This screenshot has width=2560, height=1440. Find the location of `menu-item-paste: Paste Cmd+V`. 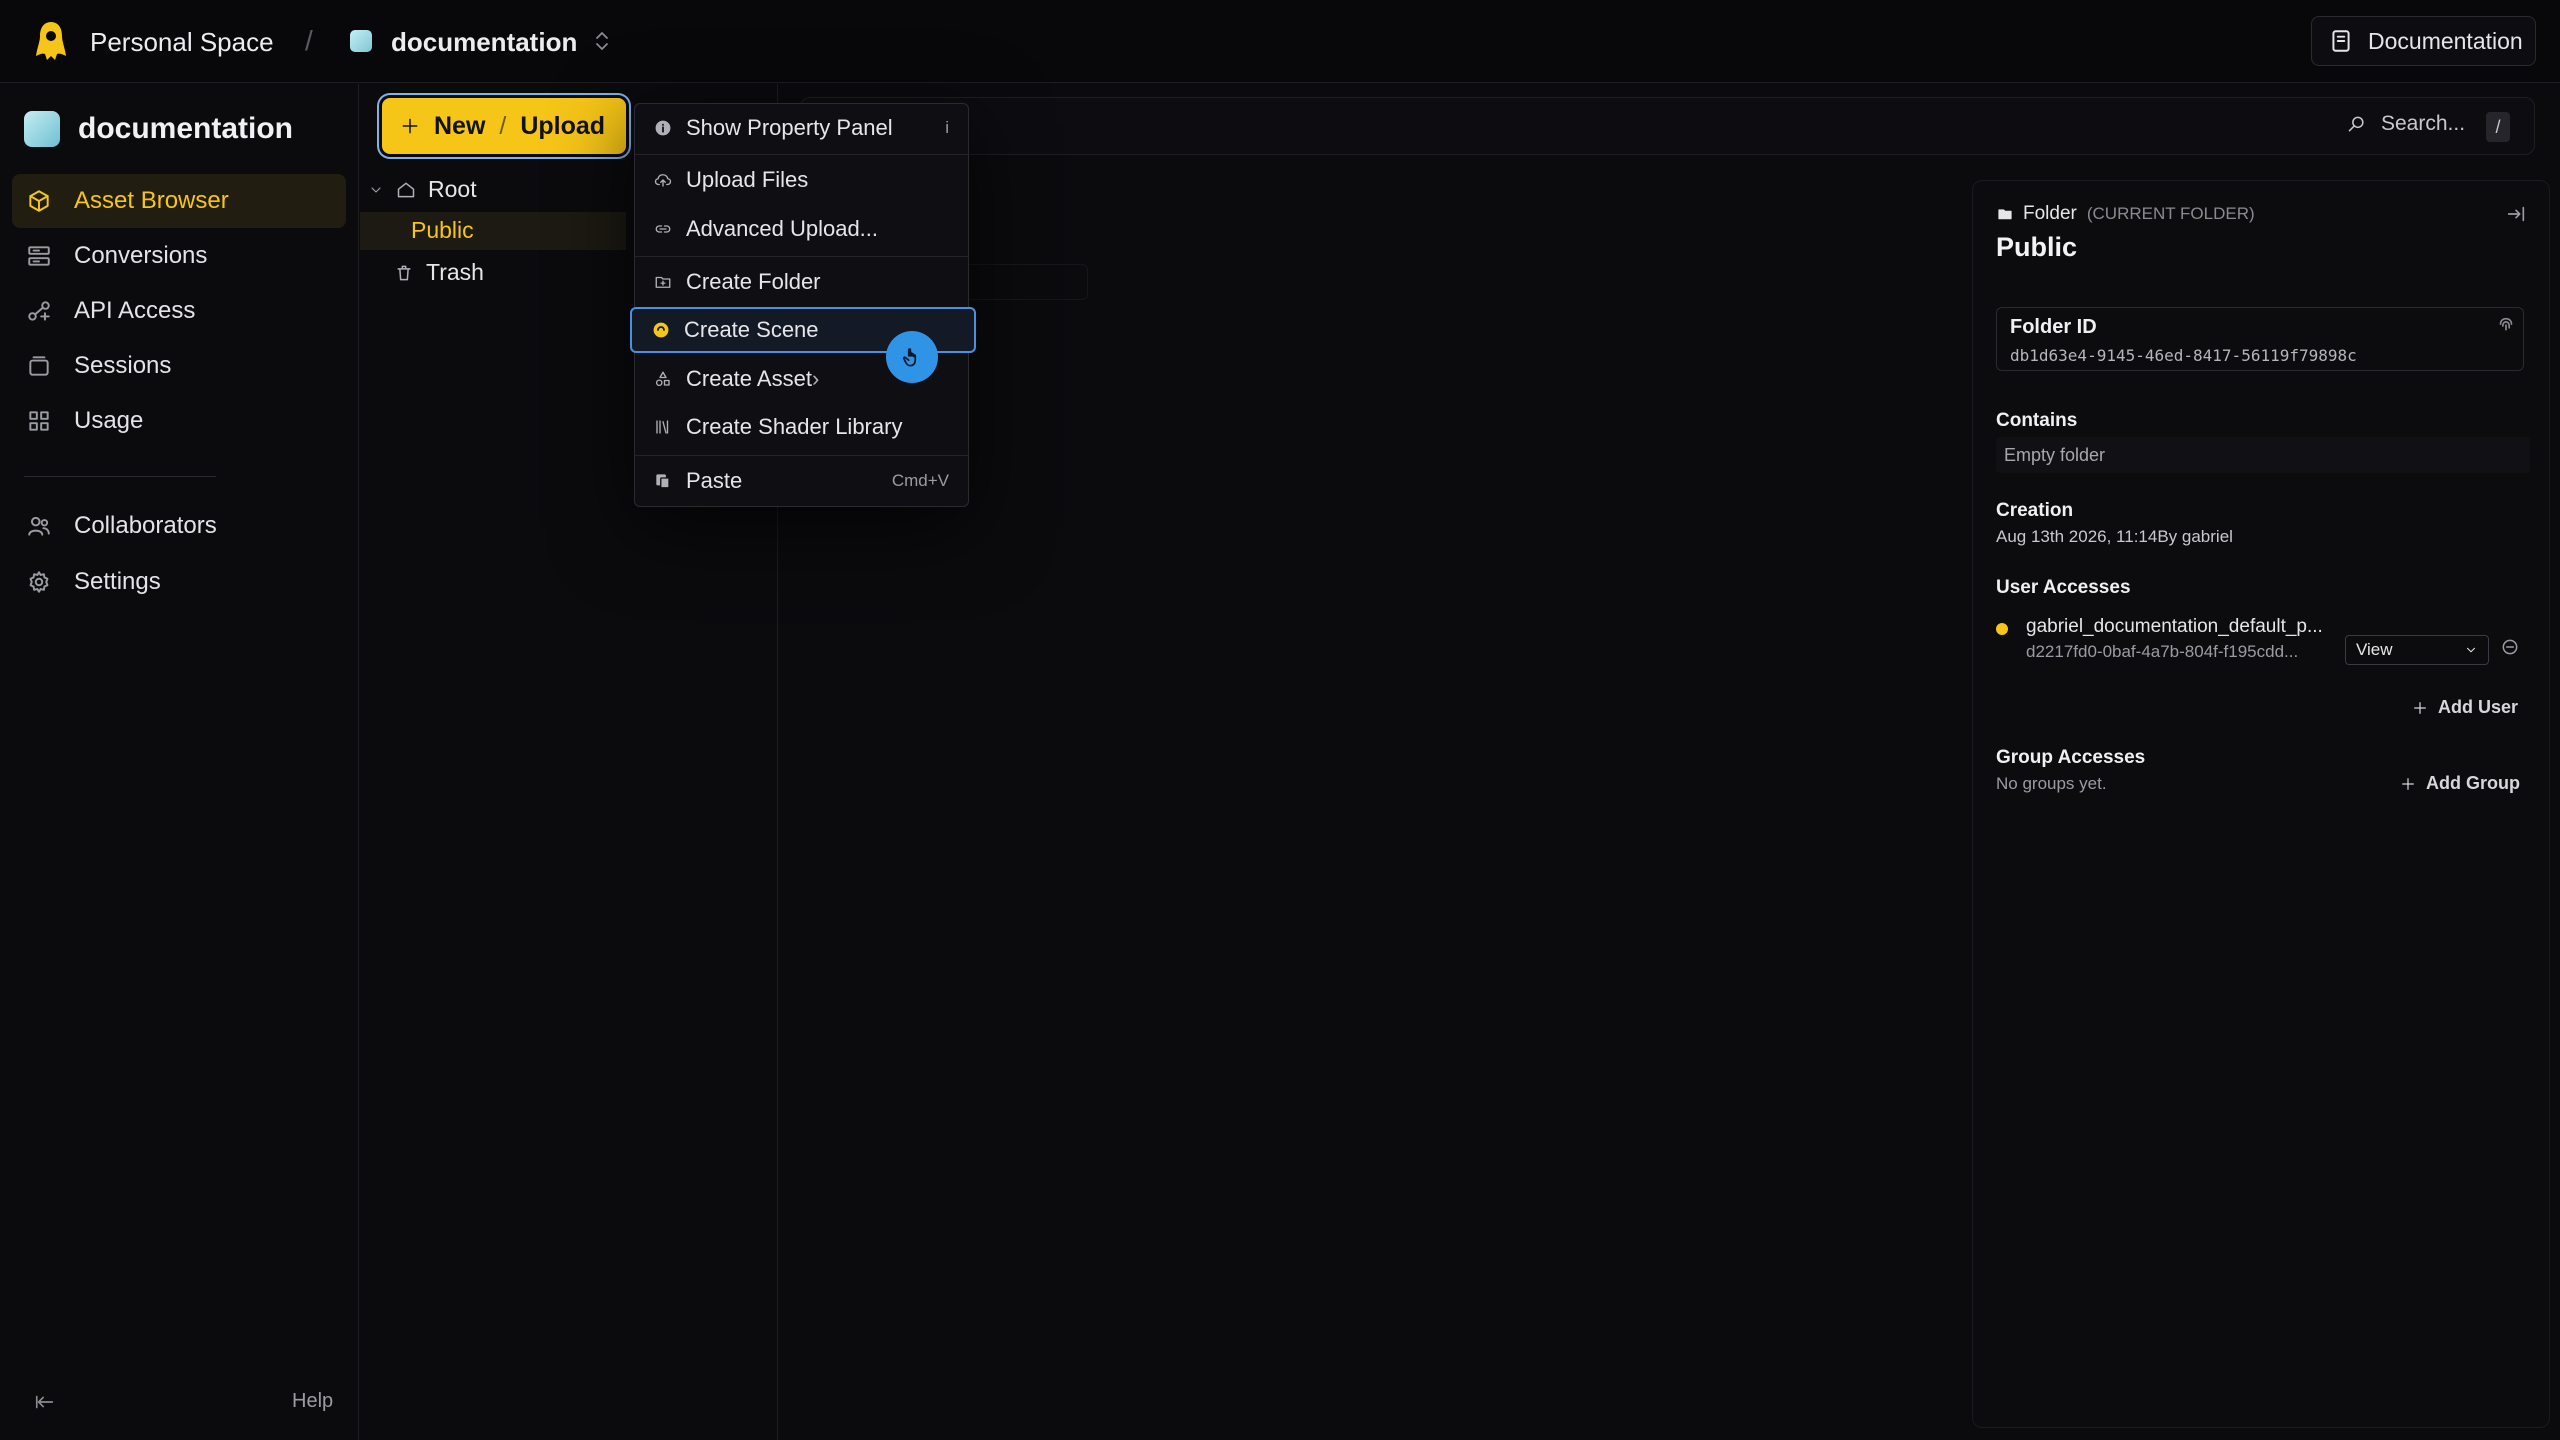

menu-item-paste: Paste Cmd+V is located at coordinates (801, 481).